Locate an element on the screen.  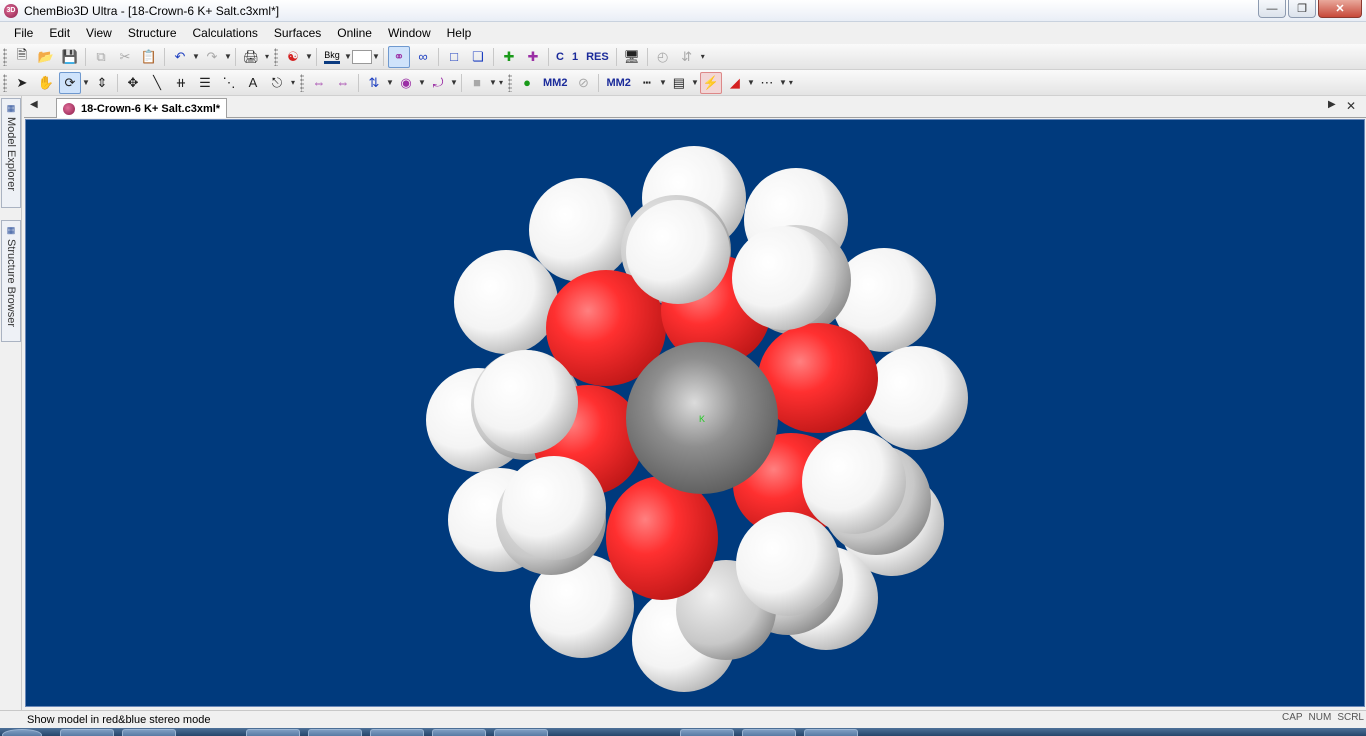
perspective-icon: □ is located at coordinates (454, 57).